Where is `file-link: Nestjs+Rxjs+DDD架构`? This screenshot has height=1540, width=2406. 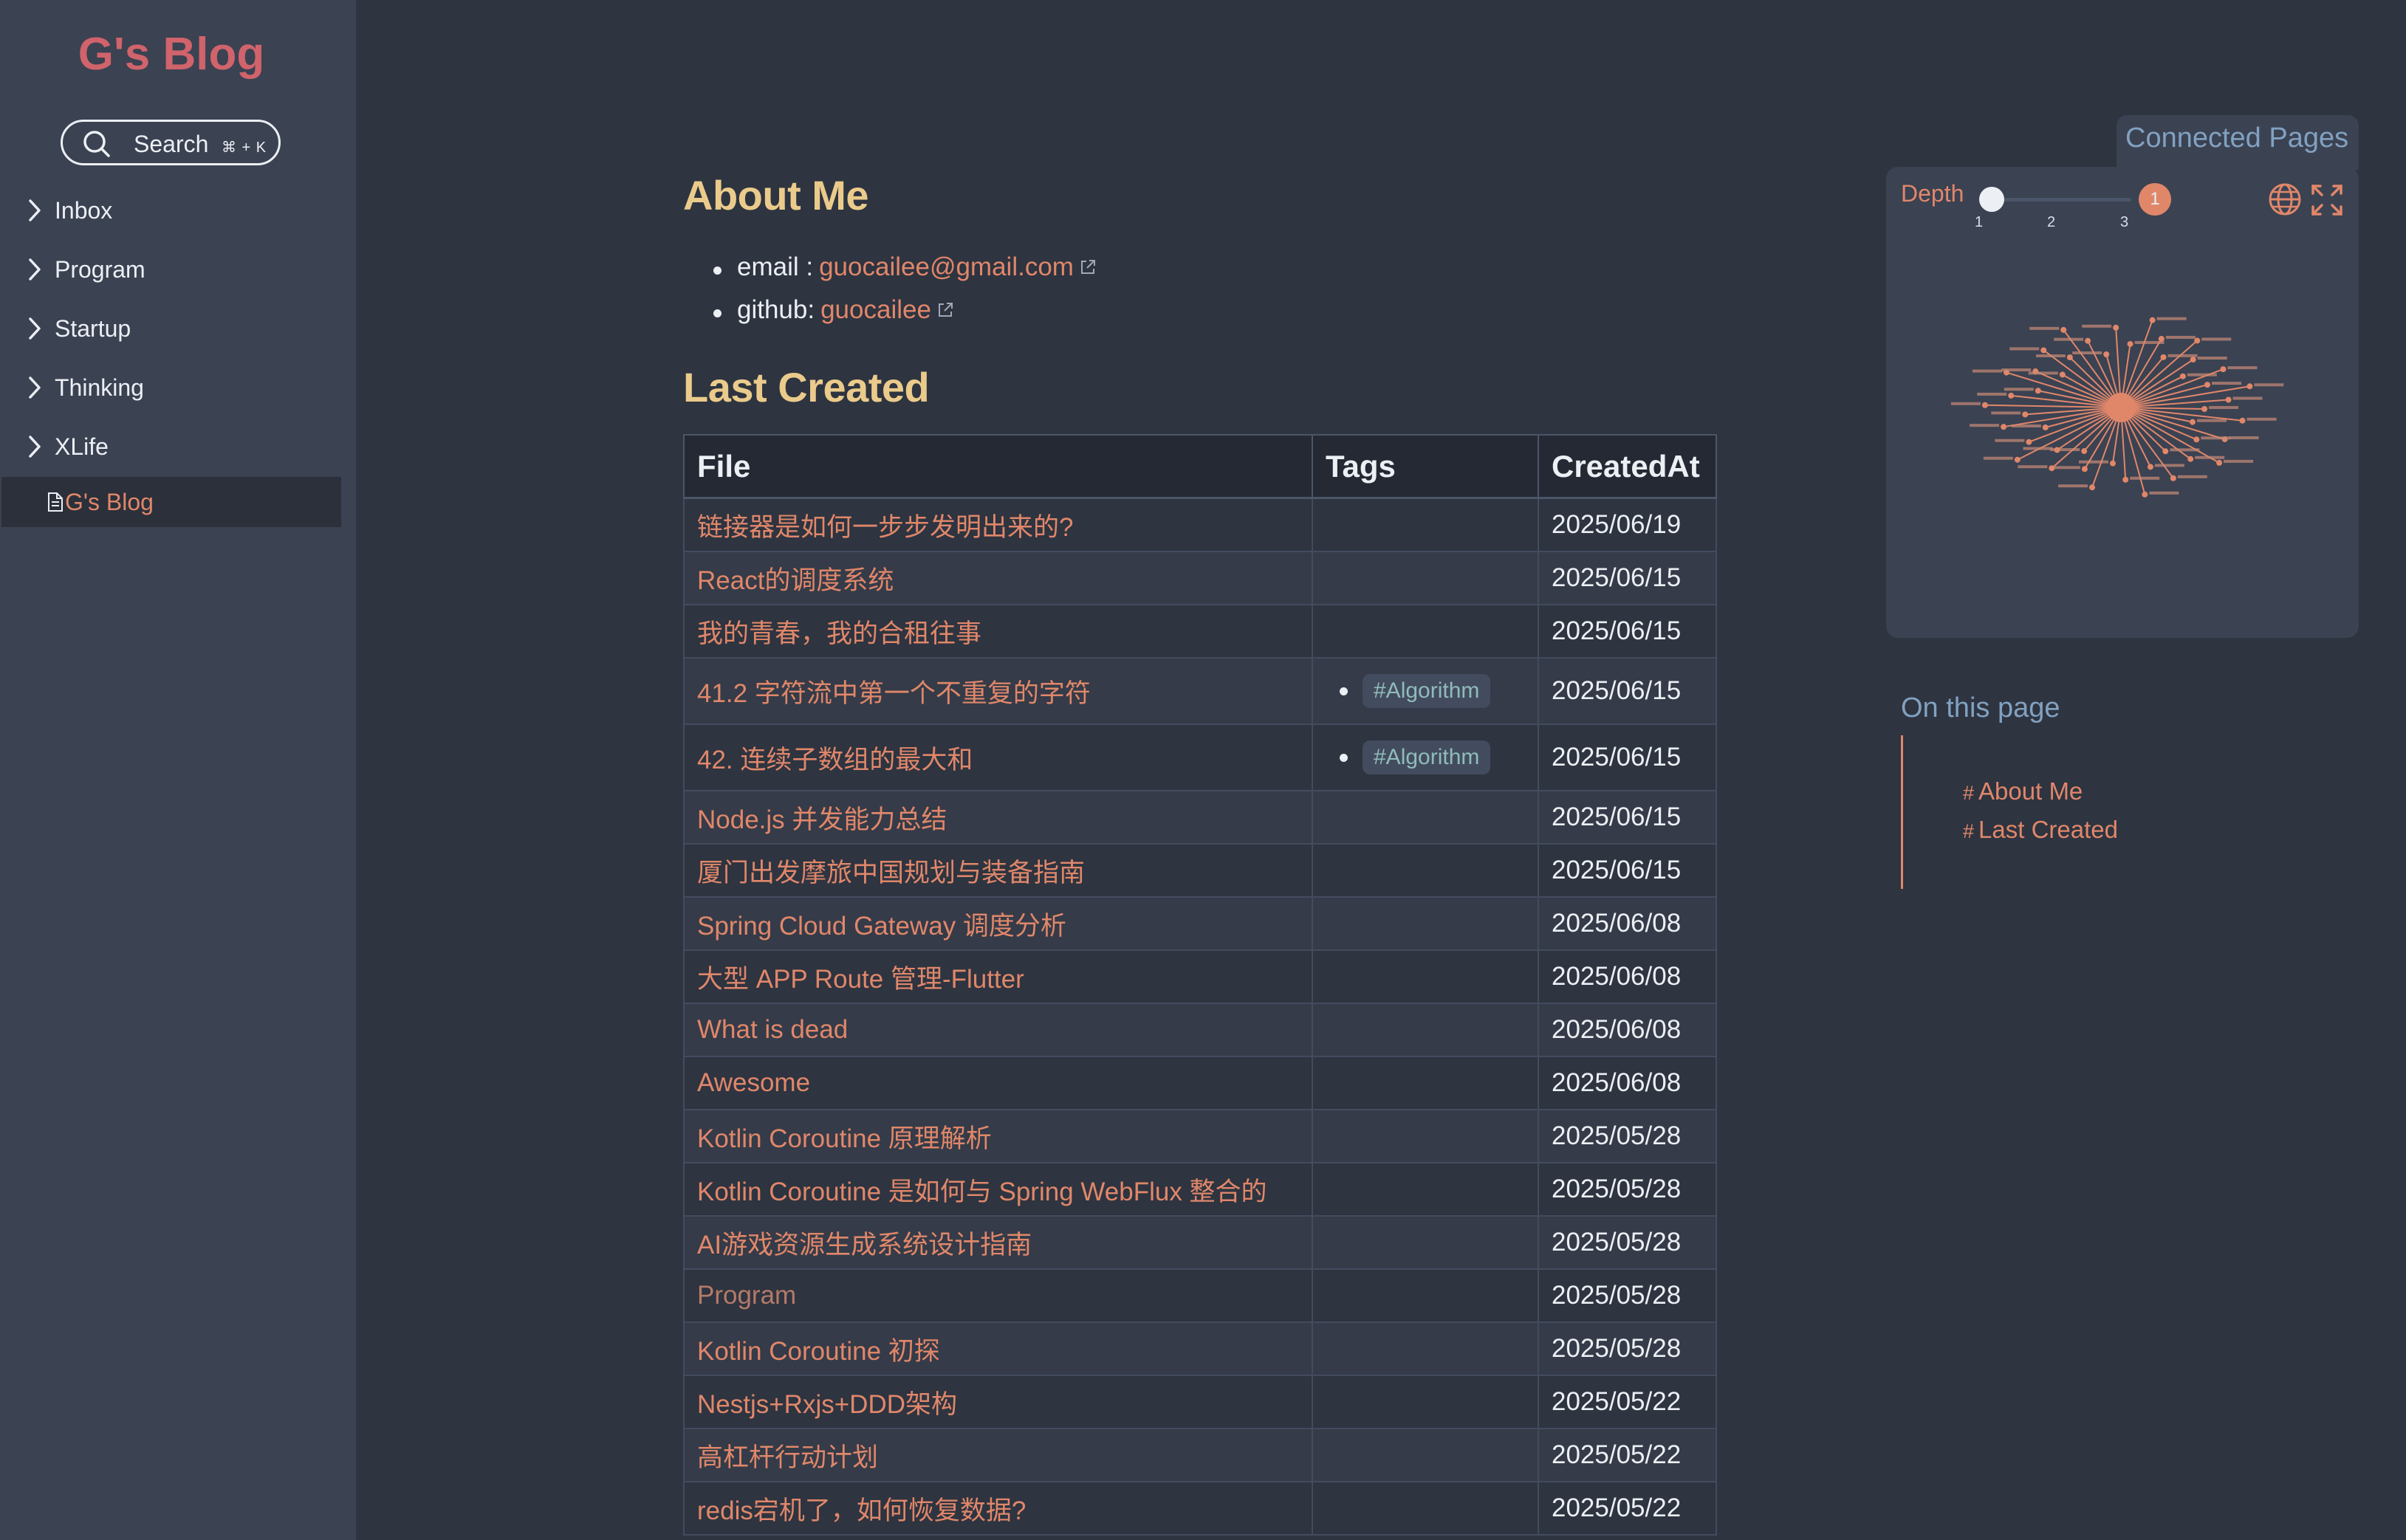 file-link: Nestjs+Rxjs+DDD架构 is located at coordinates (827, 1404).